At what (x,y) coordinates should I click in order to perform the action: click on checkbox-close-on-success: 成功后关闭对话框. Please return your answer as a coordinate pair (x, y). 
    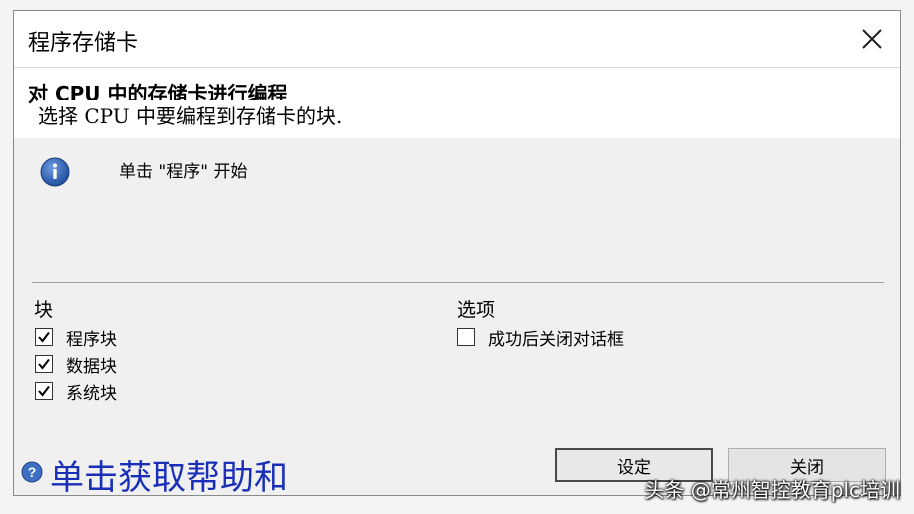
    Looking at the image, I should click on (540, 337).